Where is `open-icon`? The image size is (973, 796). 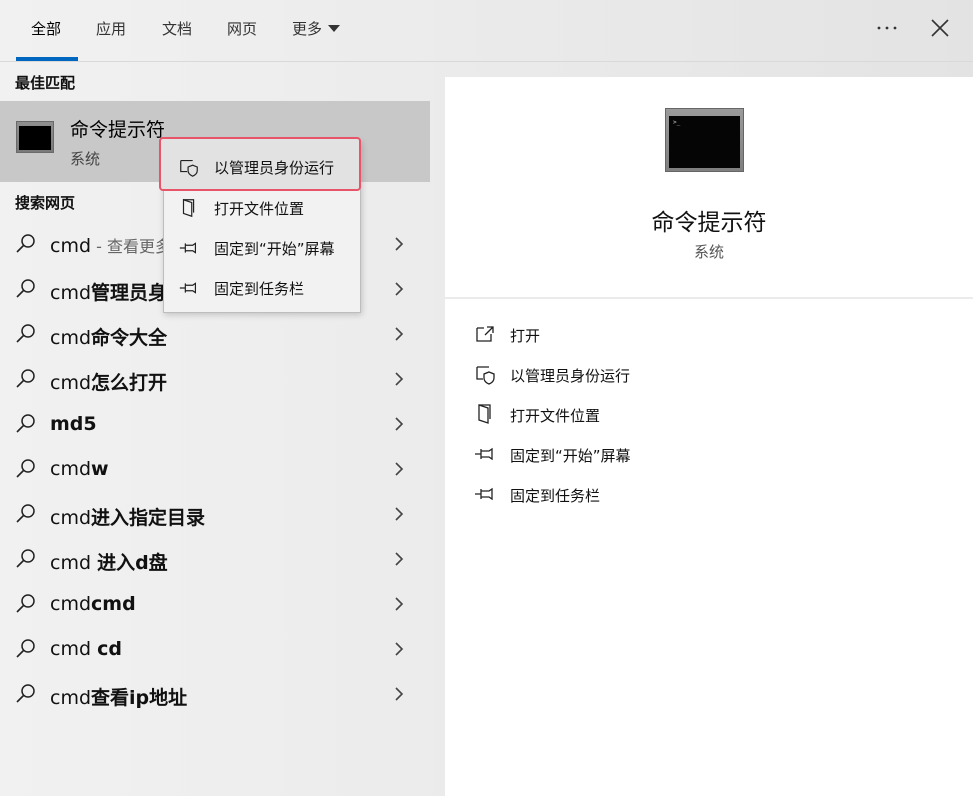
open-icon is located at coordinates (485, 334).